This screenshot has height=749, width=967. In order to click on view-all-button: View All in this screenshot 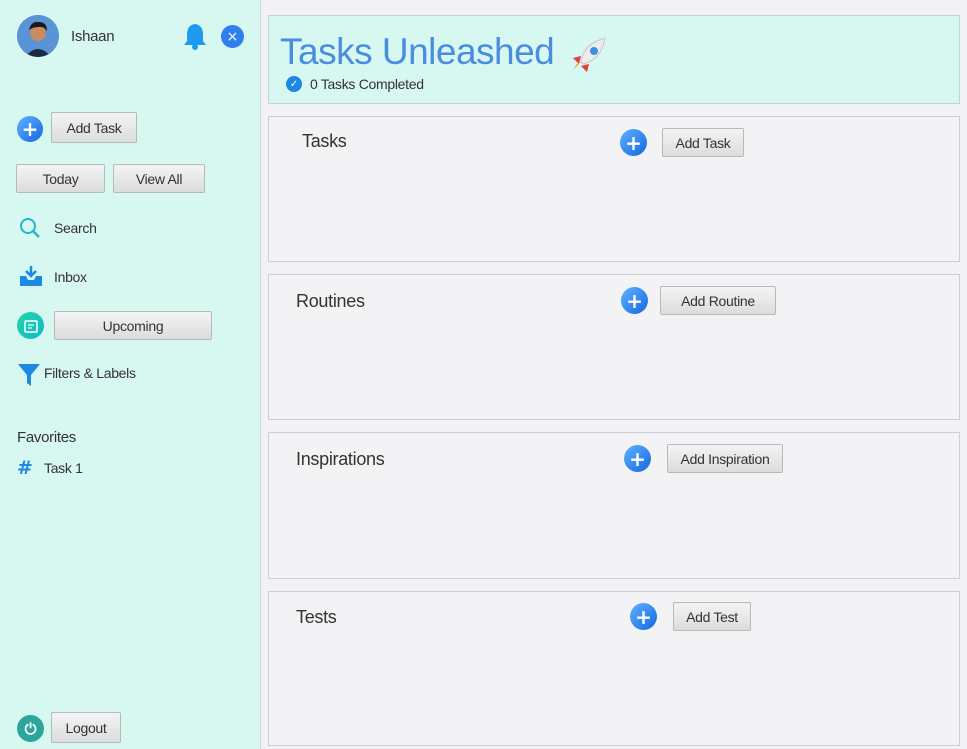, I will do `click(159, 178)`.